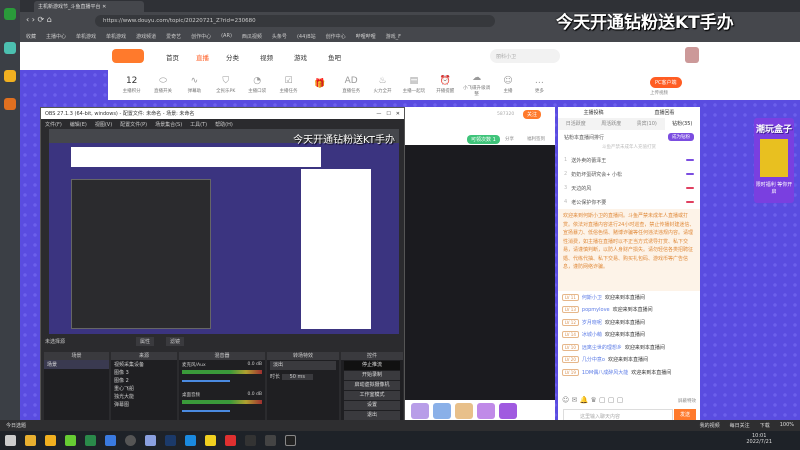 The image size is (800, 450). Describe the element at coordinates (170, 440) in the screenshot. I see `steam-icon` at that location.